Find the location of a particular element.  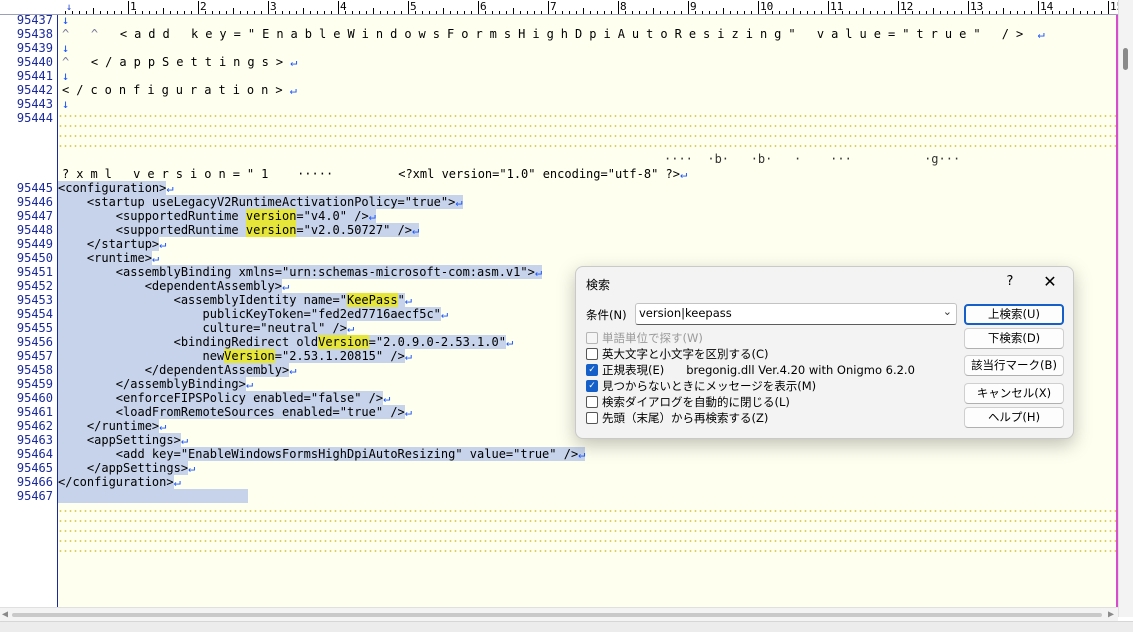

checkbox-label: 見つからないときにメッセージを表示(M) is located at coordinates (709, 385).